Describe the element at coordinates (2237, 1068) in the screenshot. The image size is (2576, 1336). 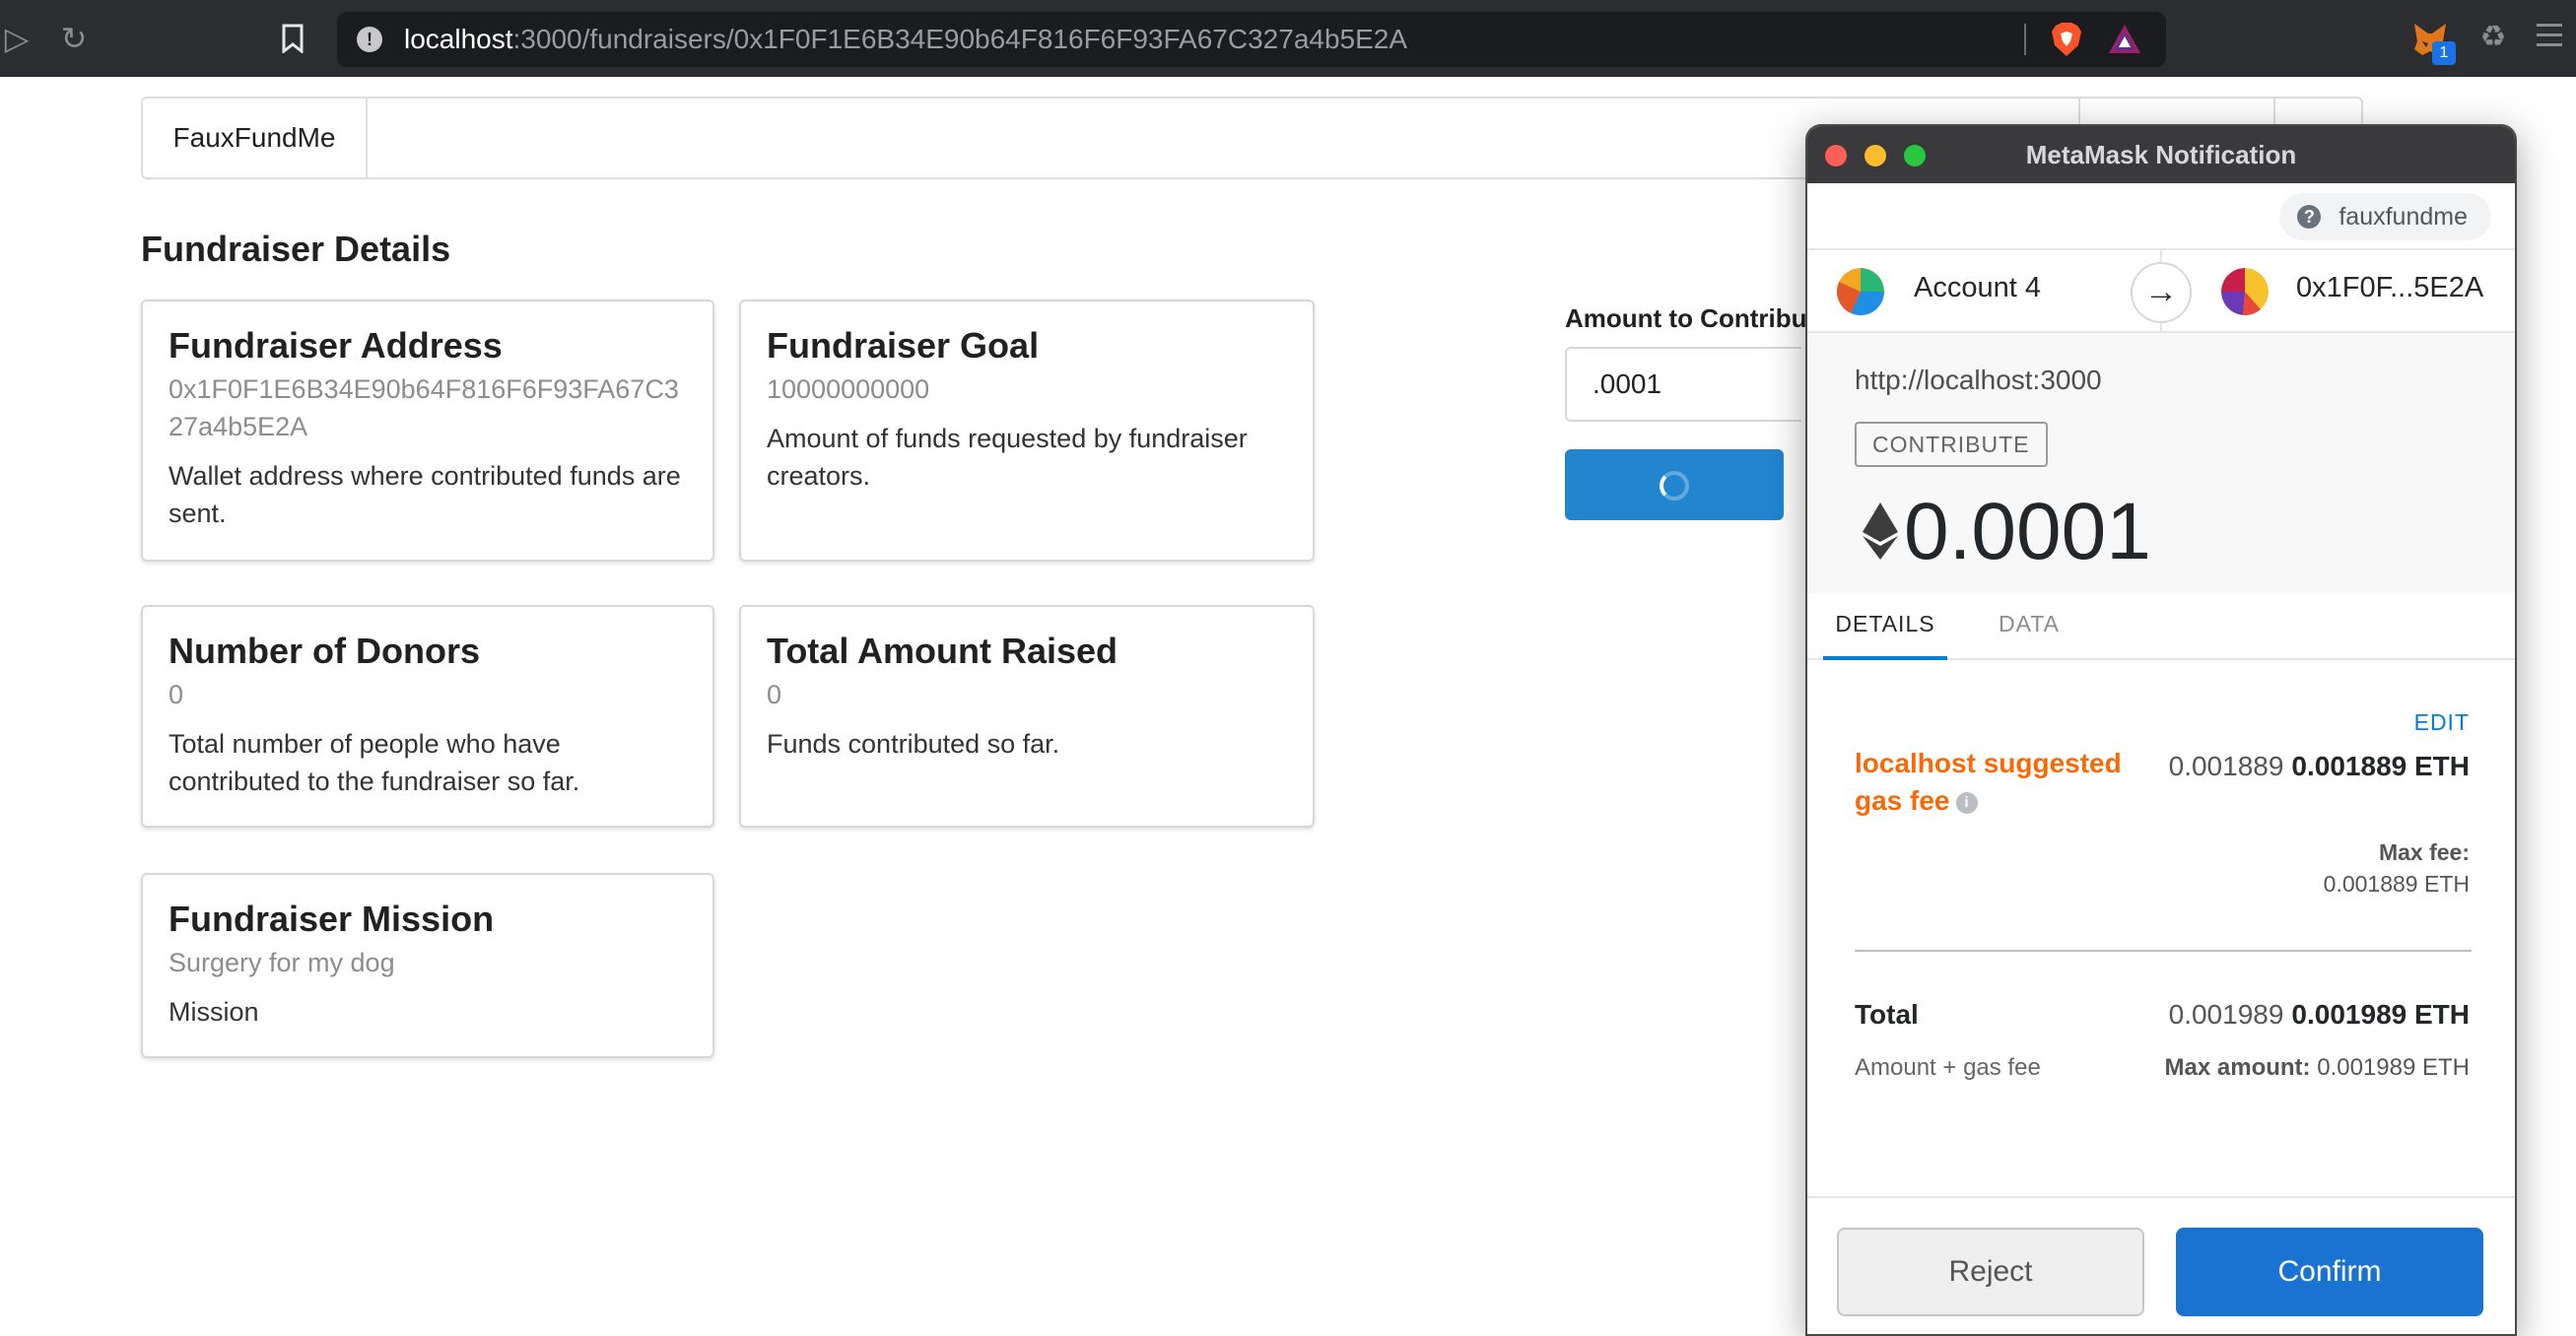
I see `max-amount-label: Max amount:` at that location.